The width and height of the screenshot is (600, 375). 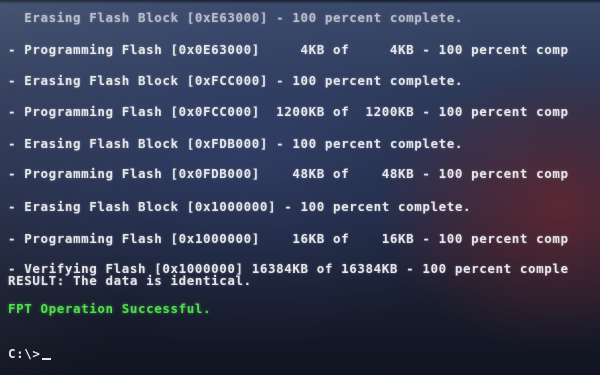 What do you see at coordinates (24, 353) in the screenshot?
I see `prompt-text: C:\>` at bounding box center [24, 353].